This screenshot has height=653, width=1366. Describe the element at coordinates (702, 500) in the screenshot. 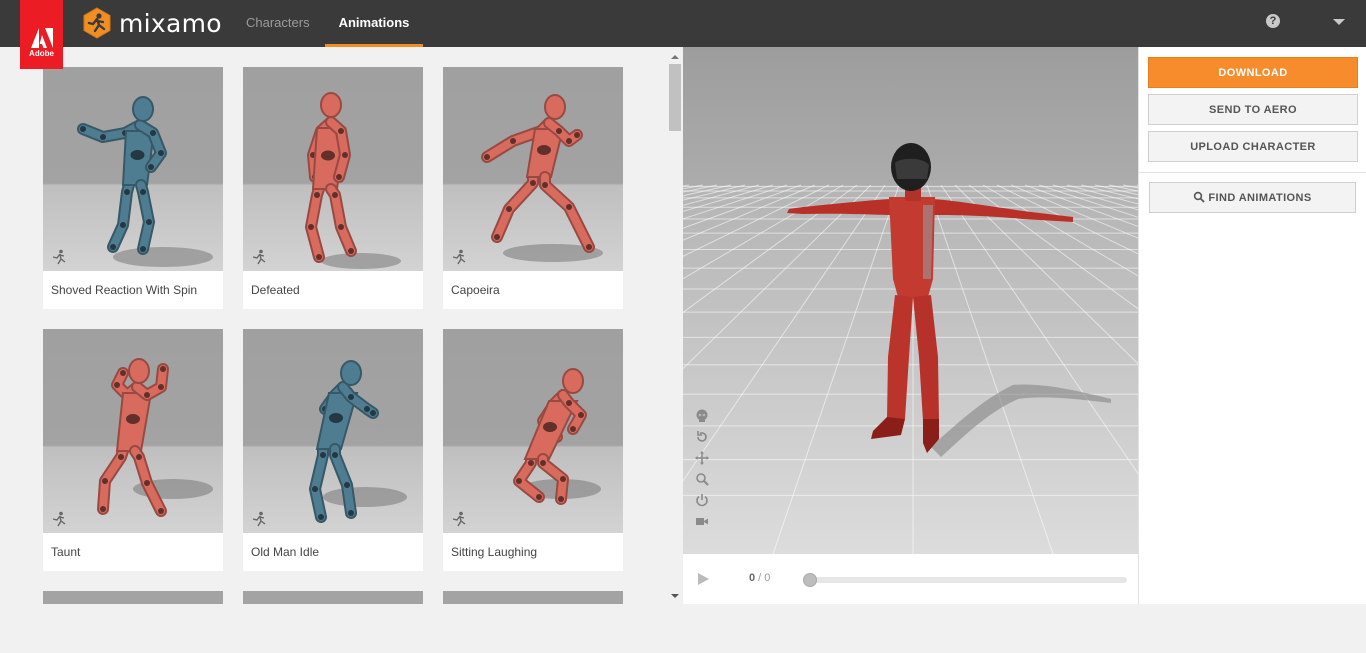

I see `power-icon` at that location.